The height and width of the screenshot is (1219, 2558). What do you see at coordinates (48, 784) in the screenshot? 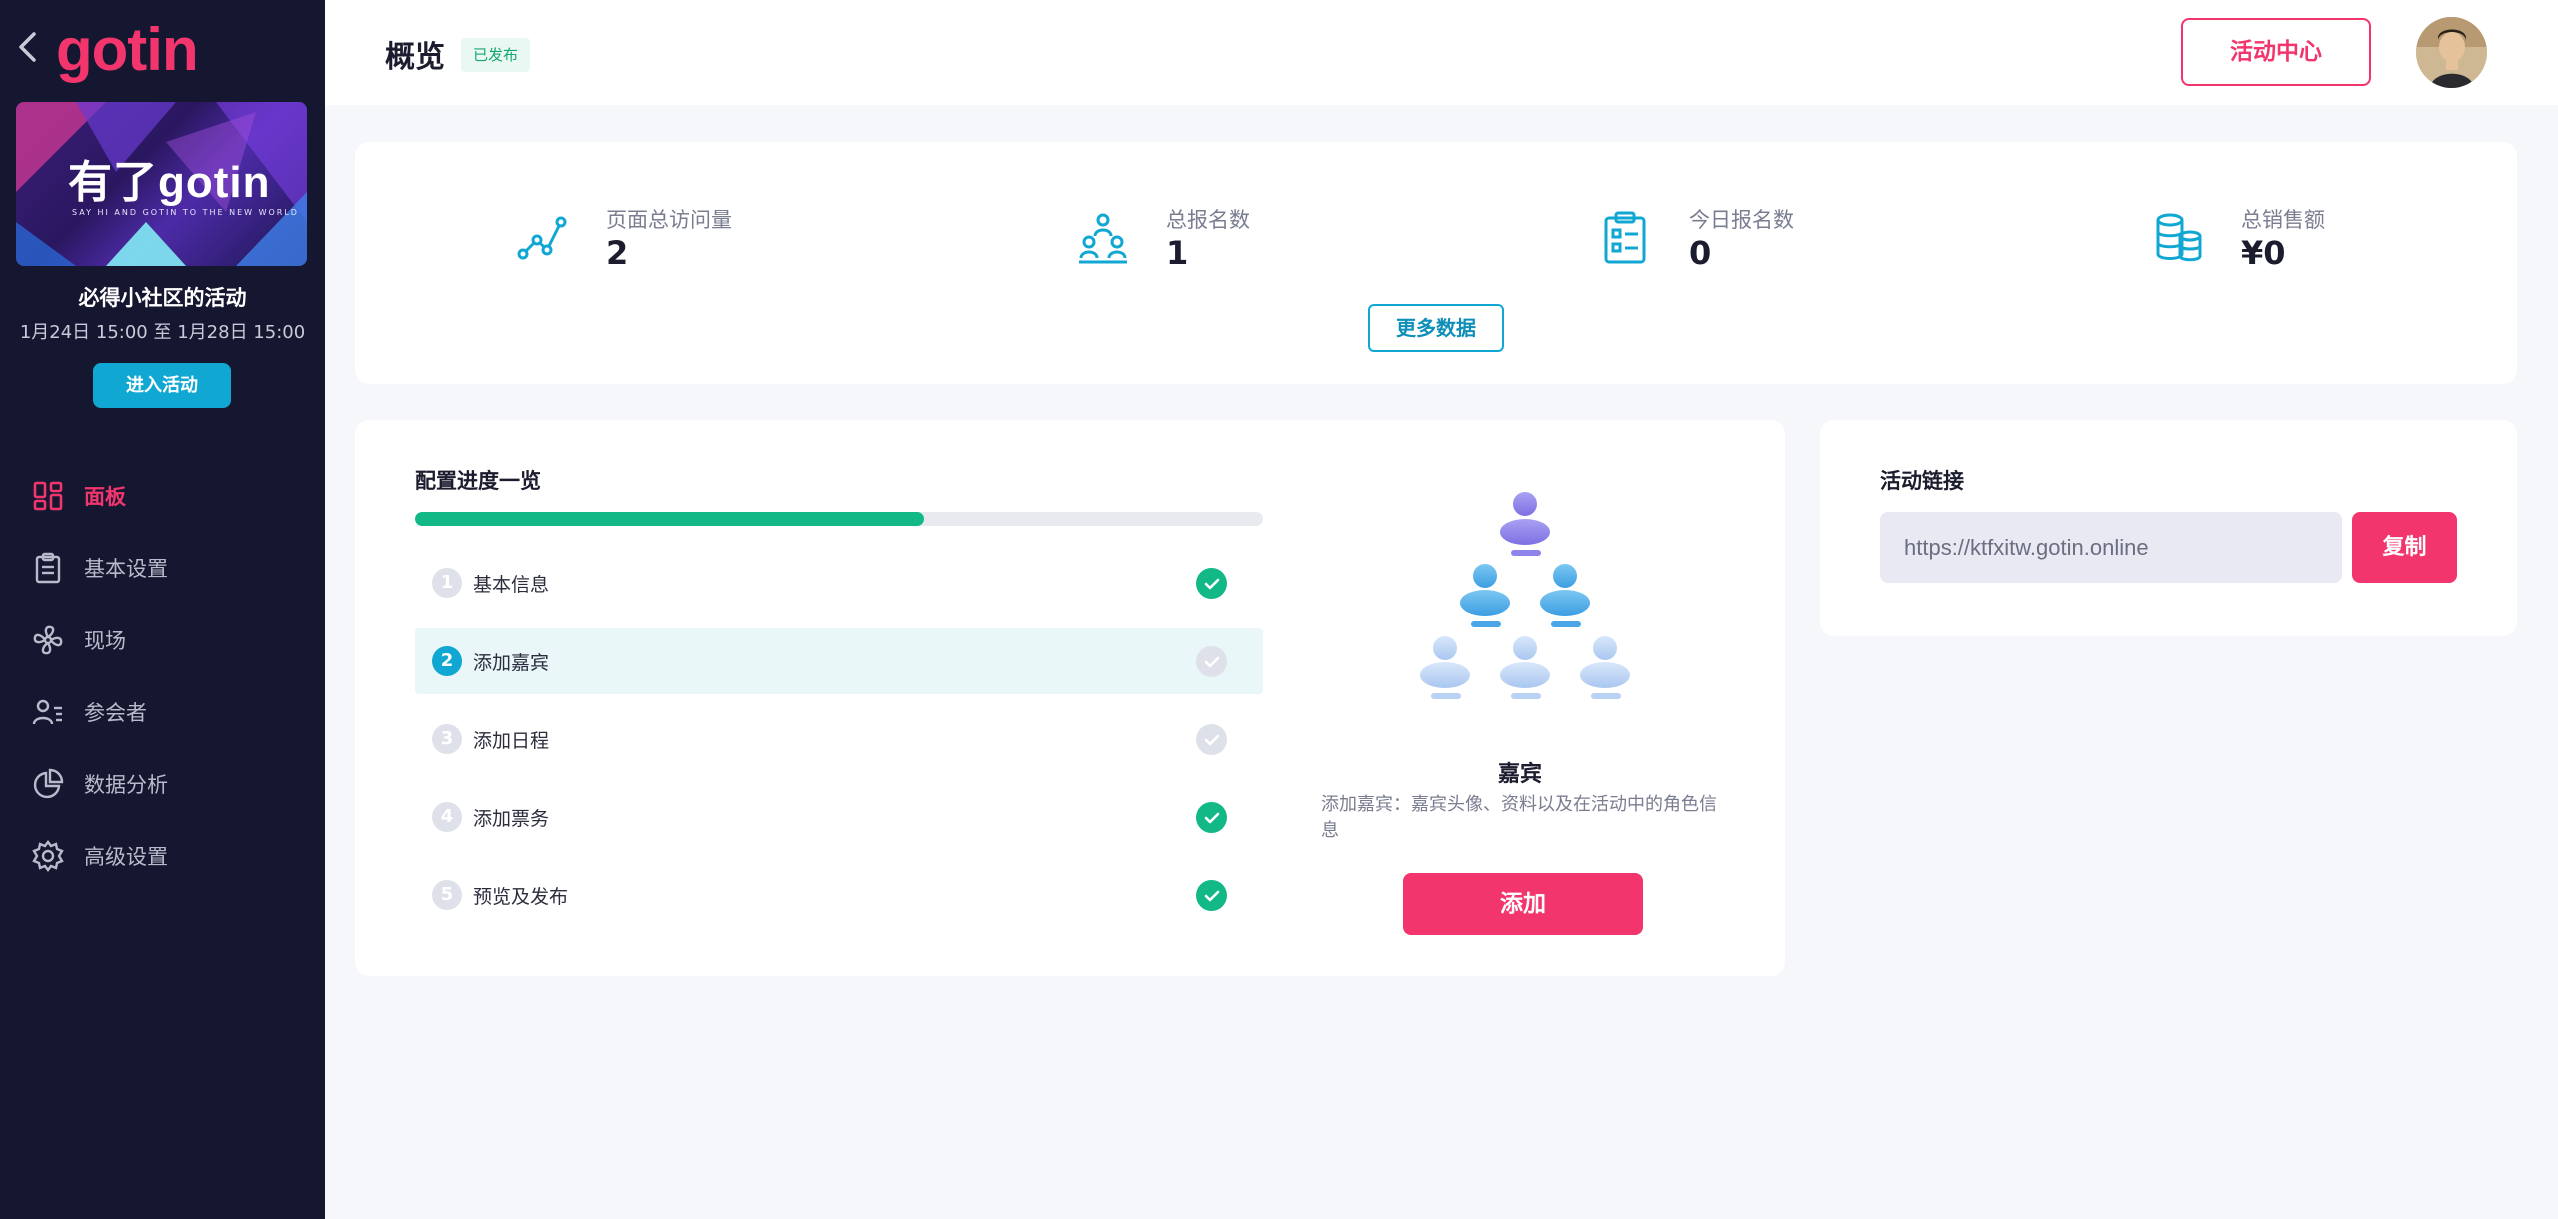
I see `pie-chart-icon` at bounding box center [48, 784].